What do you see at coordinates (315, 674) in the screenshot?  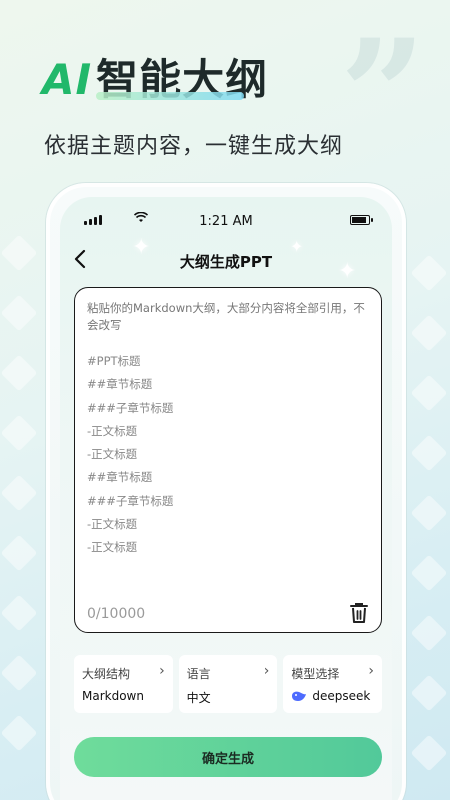 I see `option-label: 模型选择` at bounding box center [315, 674].